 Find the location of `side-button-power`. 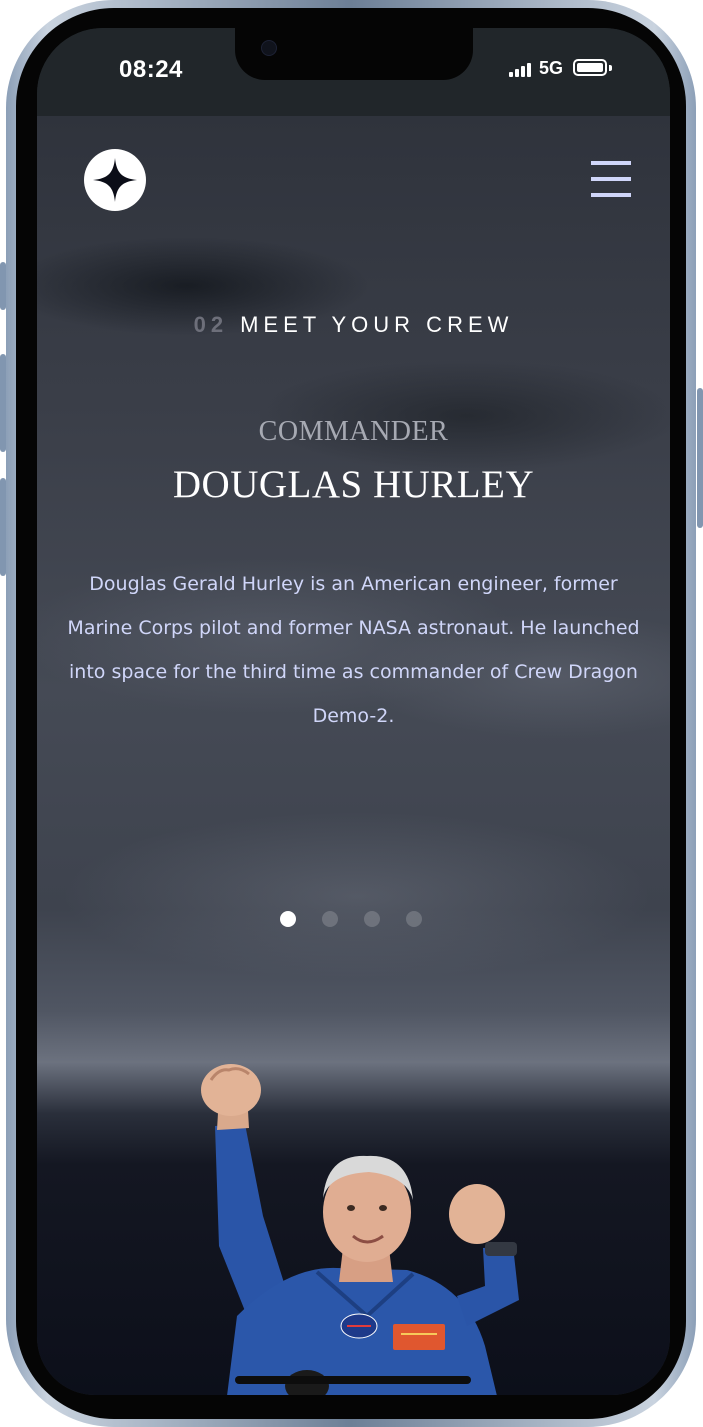

side-button-power is located at coordinates (700, 458).